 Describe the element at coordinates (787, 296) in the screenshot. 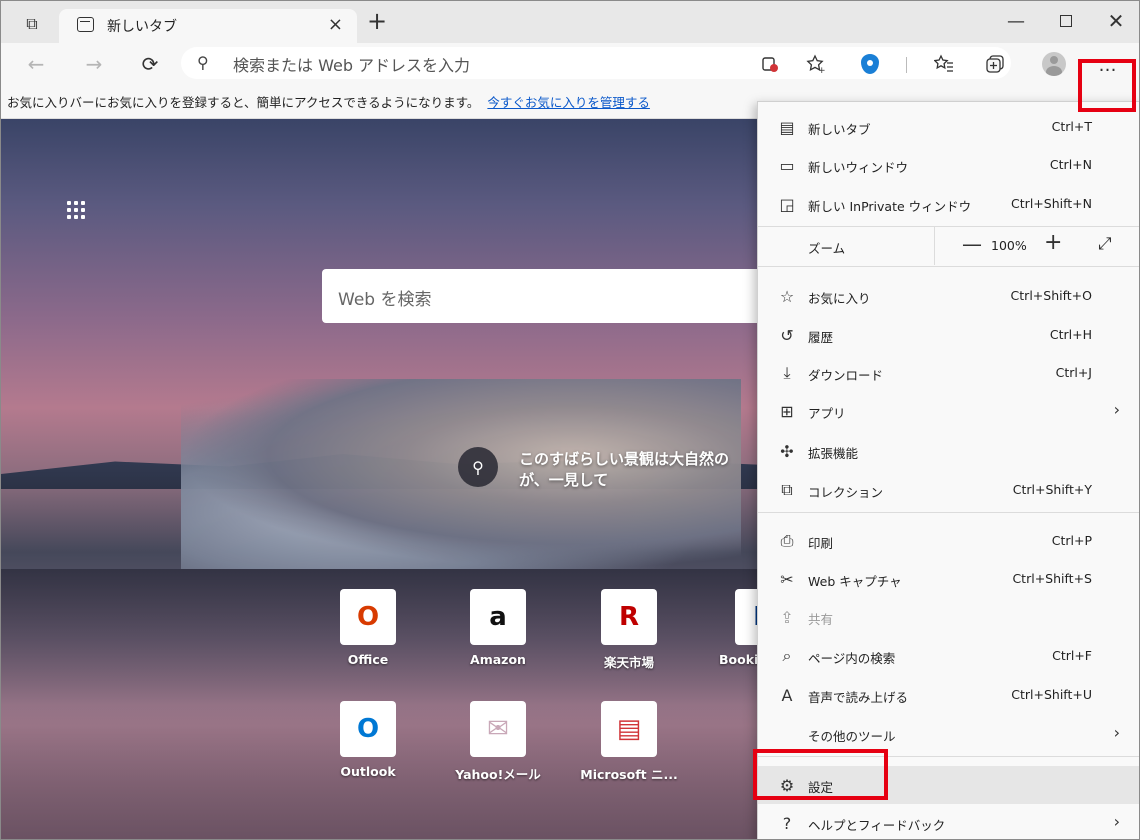

I see `favorites-icon: ☆` at that location.